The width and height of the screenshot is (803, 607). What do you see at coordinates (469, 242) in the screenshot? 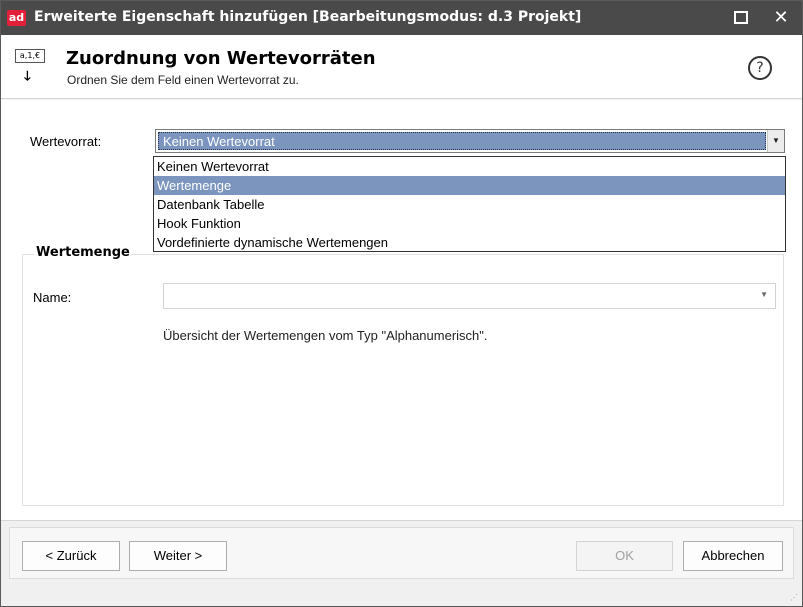
I see `dropdown-option: Vordefinierte dynamische Wertemengen` at bounding box center [469, 242].